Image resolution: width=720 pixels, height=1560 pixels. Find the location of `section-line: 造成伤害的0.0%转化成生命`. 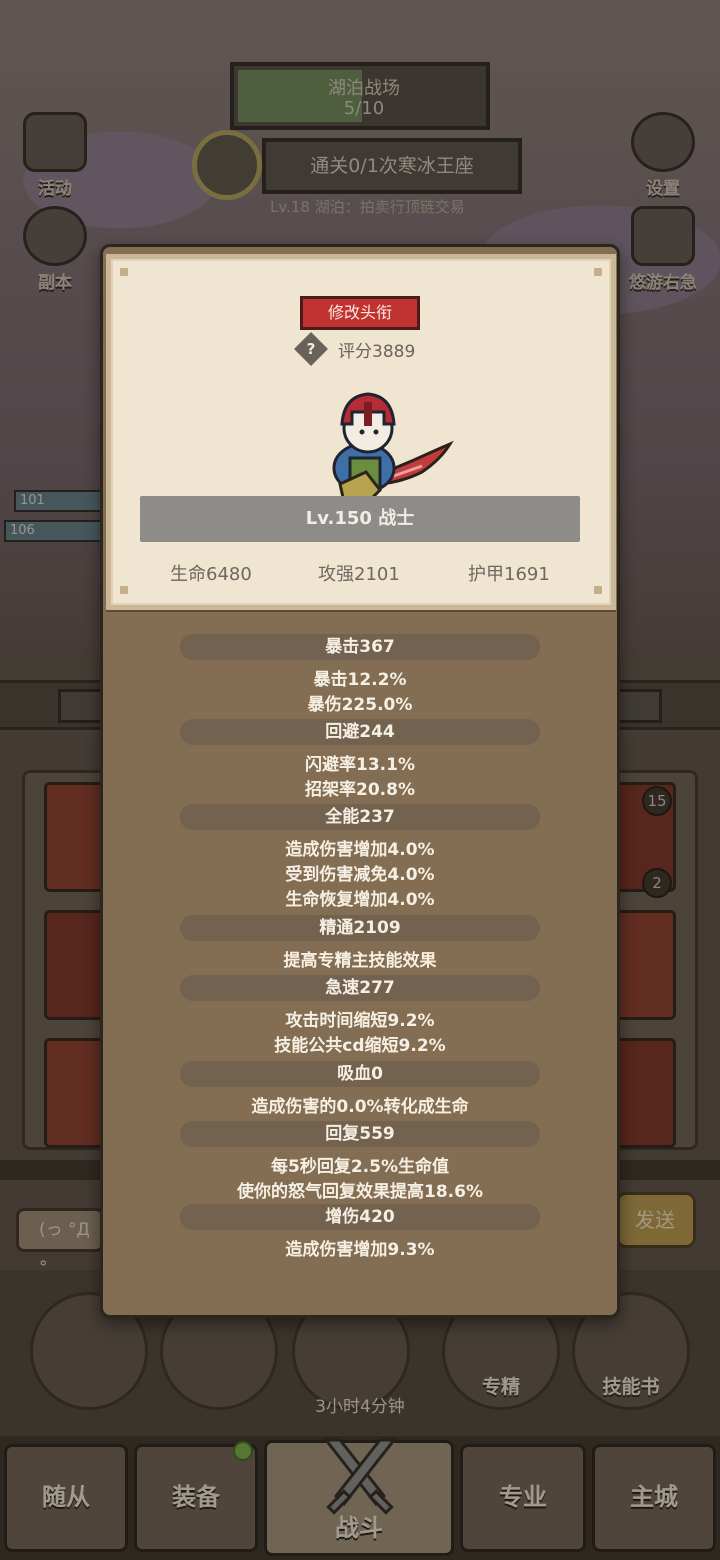

section-line: 造成伤害的0.0%转化成生命 is located at coordinates (360, 1107).